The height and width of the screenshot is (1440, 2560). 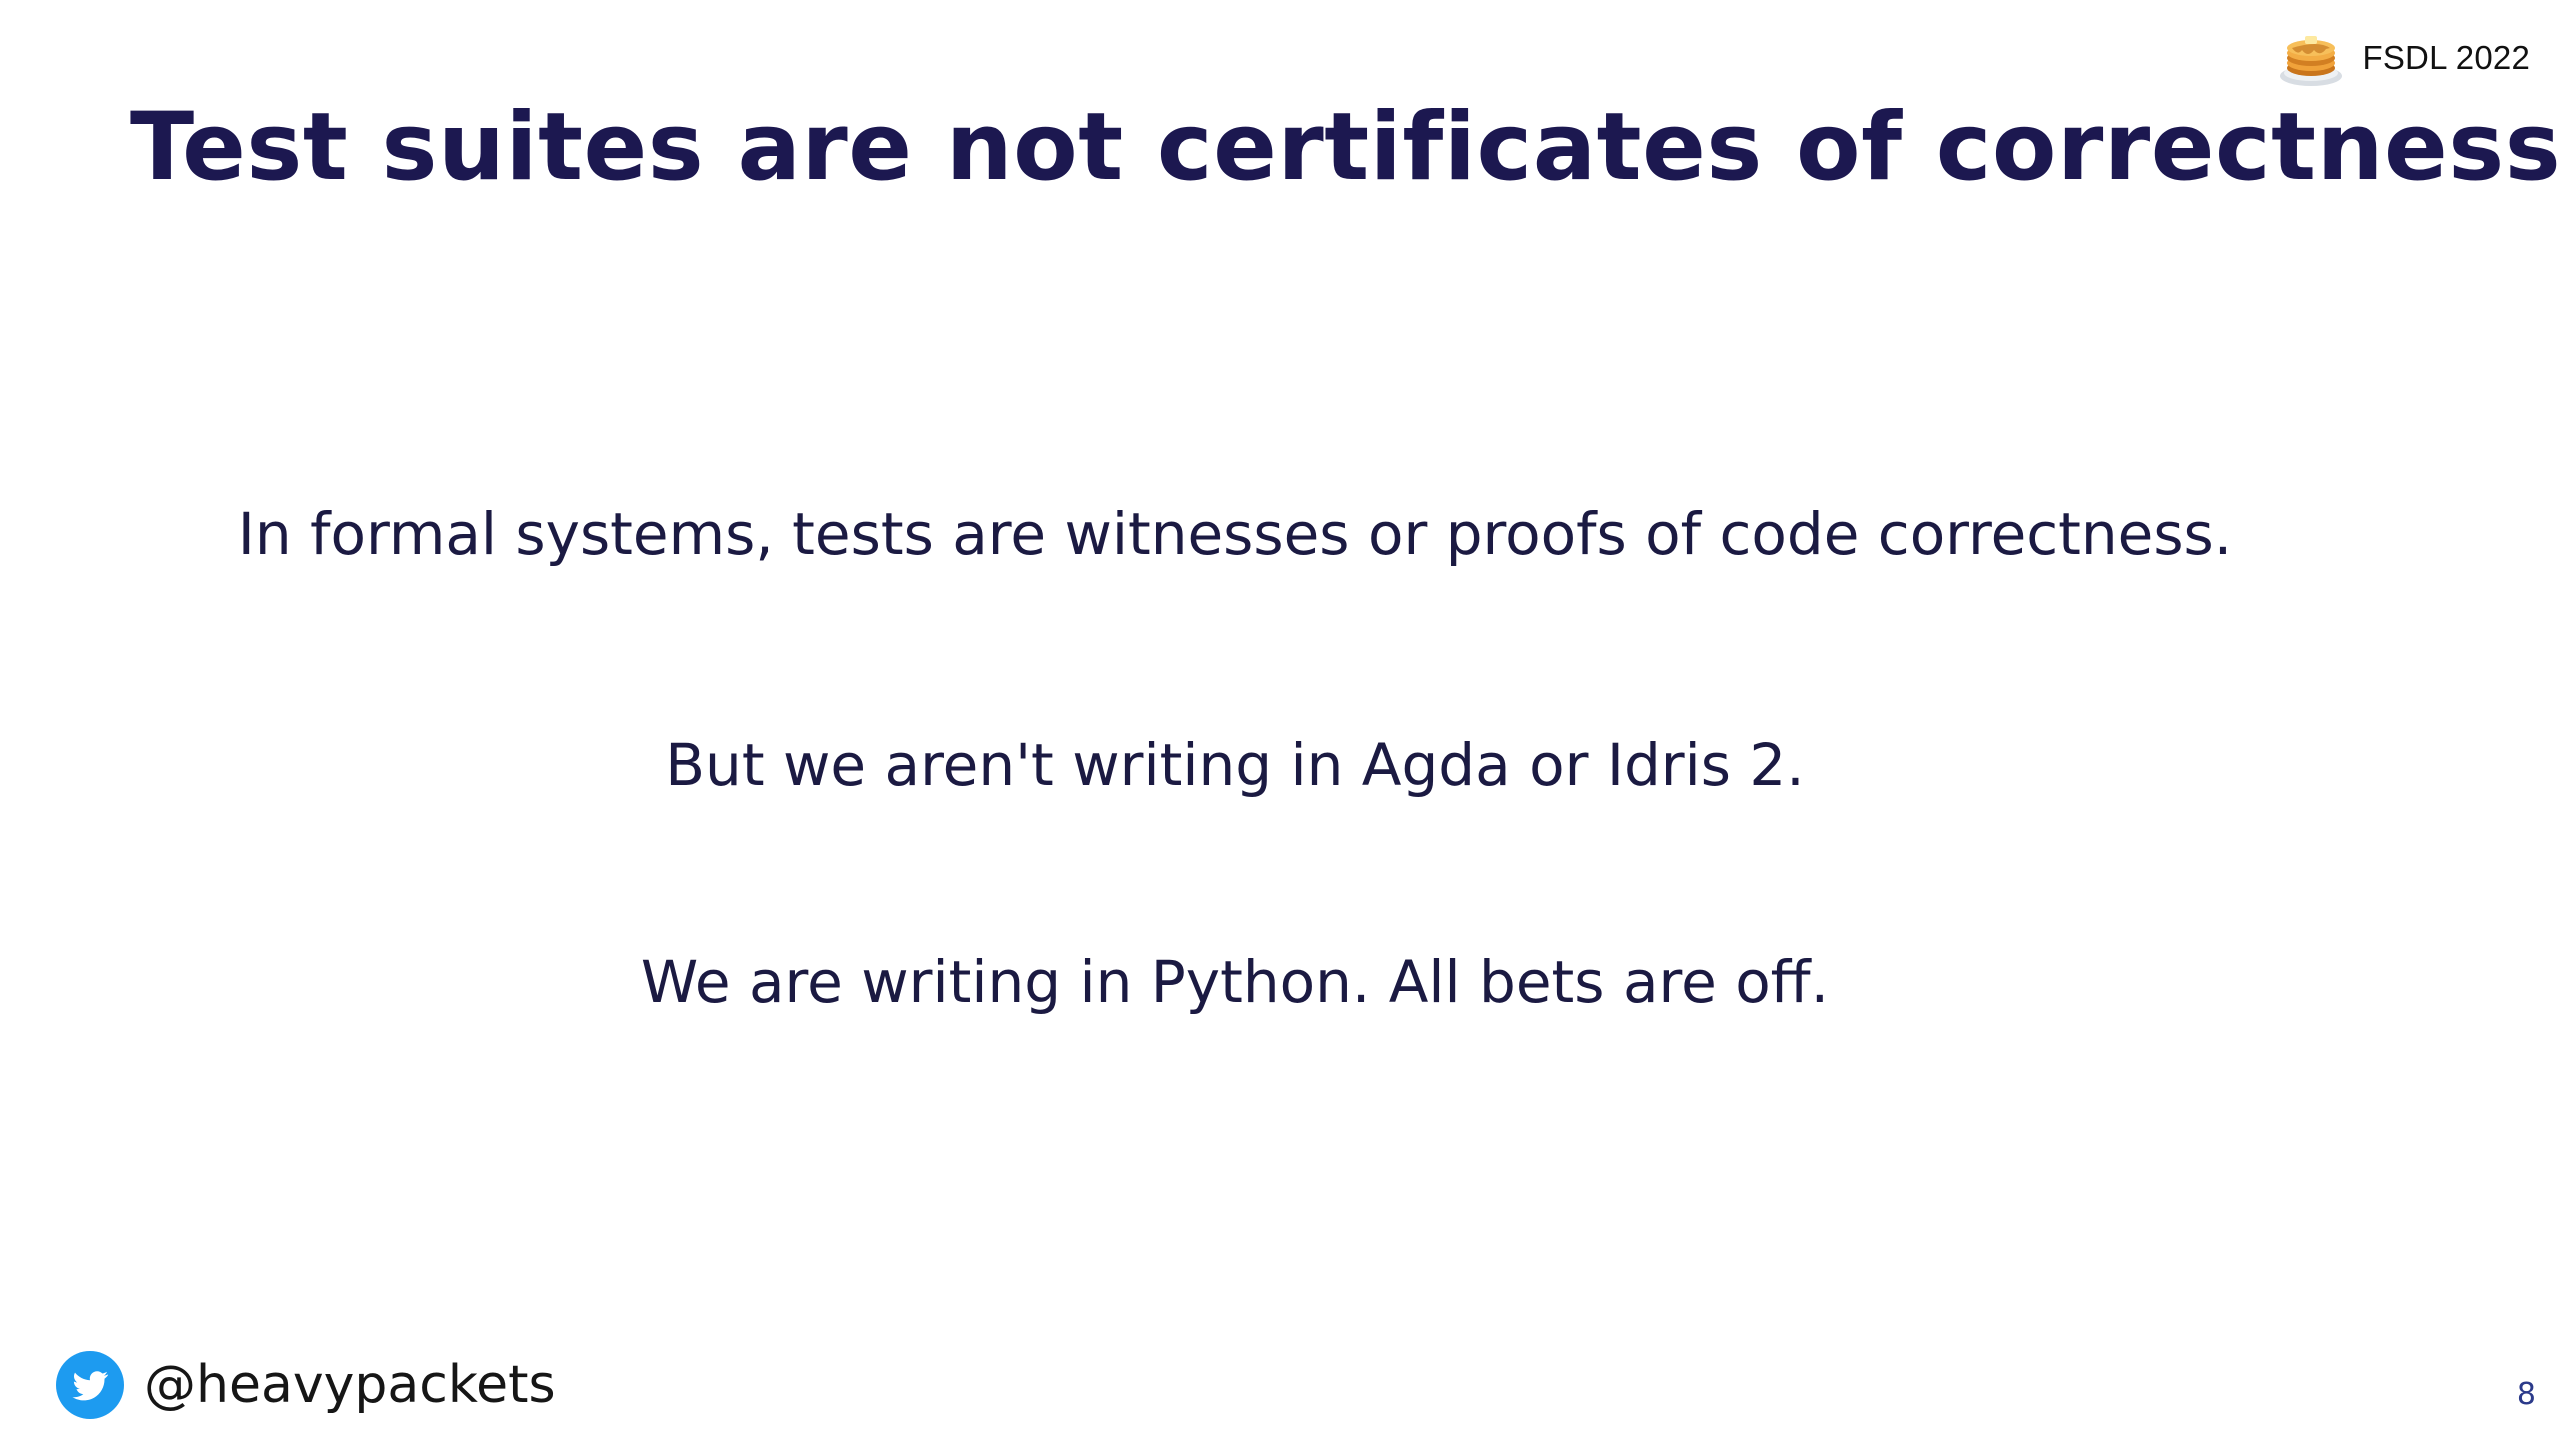 I want to click on brand-badge: FSDL 2022, so click(x=2404, y=58).